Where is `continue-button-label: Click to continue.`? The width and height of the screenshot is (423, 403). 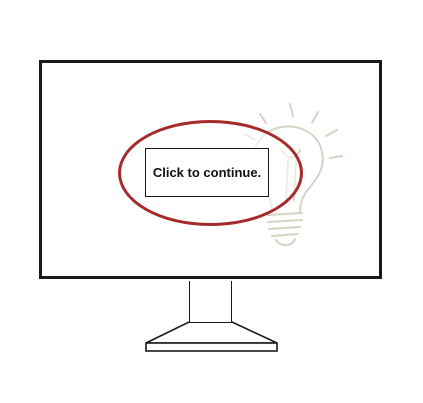 continue-button-label: Click to continue. is located at coordinates (207, 172).